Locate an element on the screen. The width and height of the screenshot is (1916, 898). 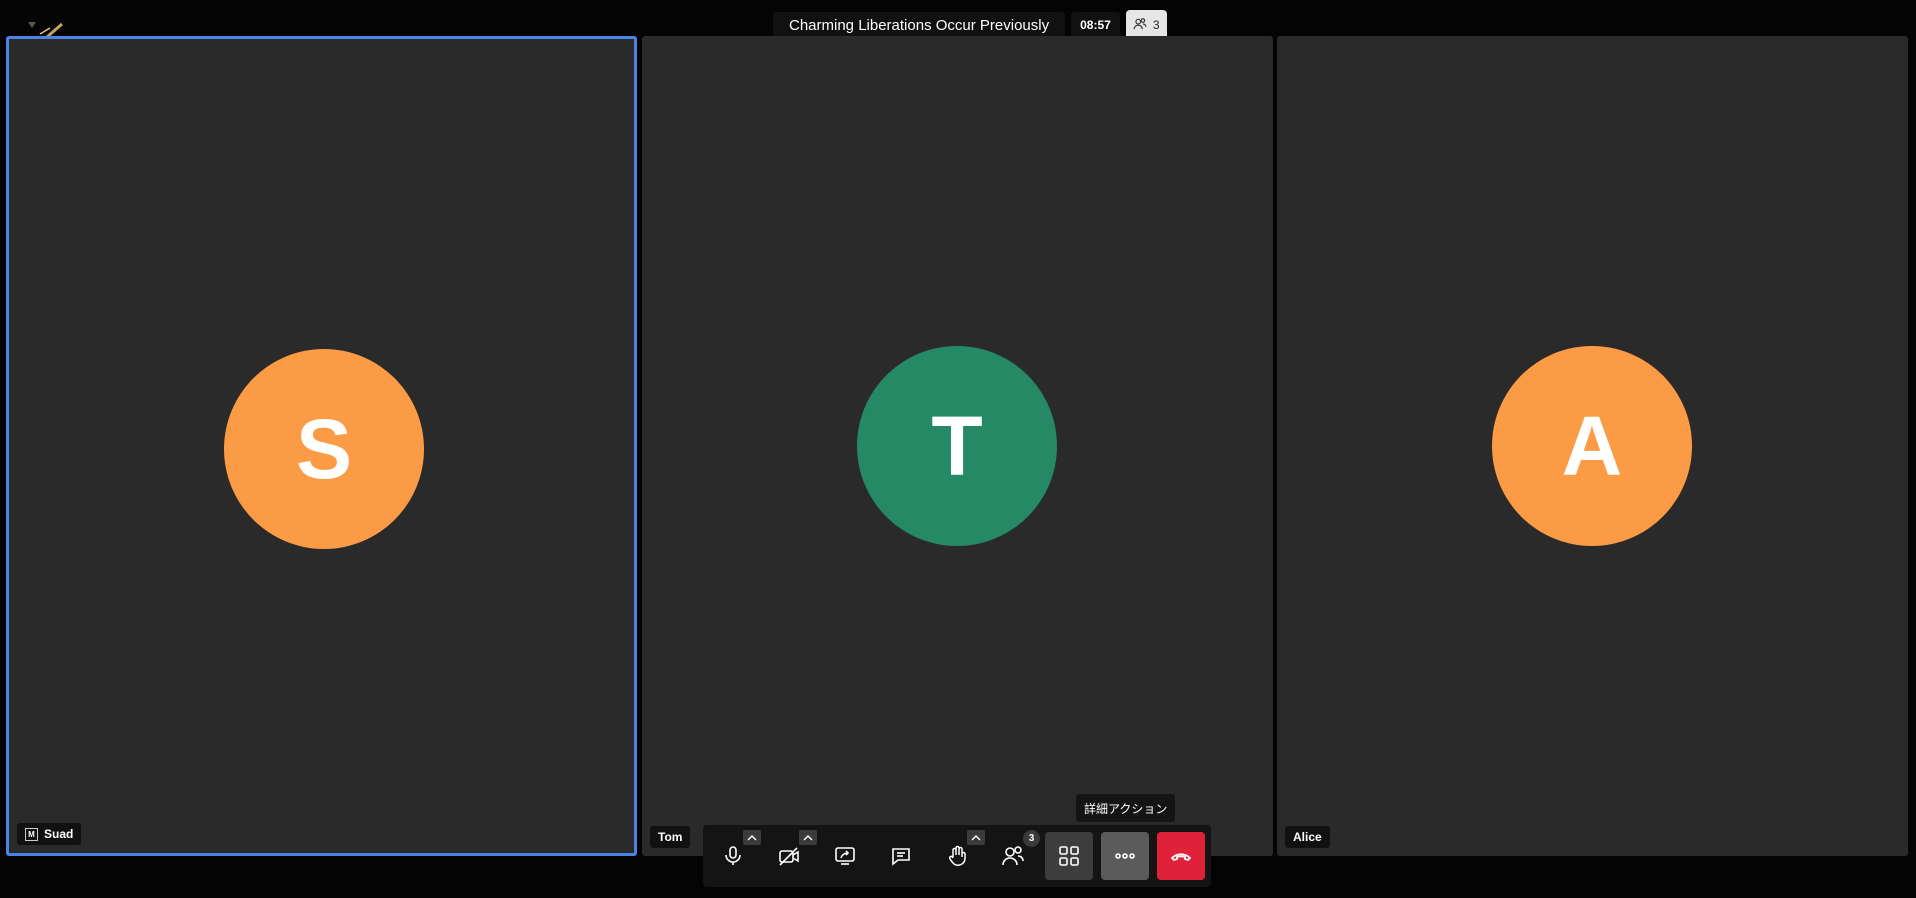
participant-name-tag: Tom is located at coordinates (670, 837).